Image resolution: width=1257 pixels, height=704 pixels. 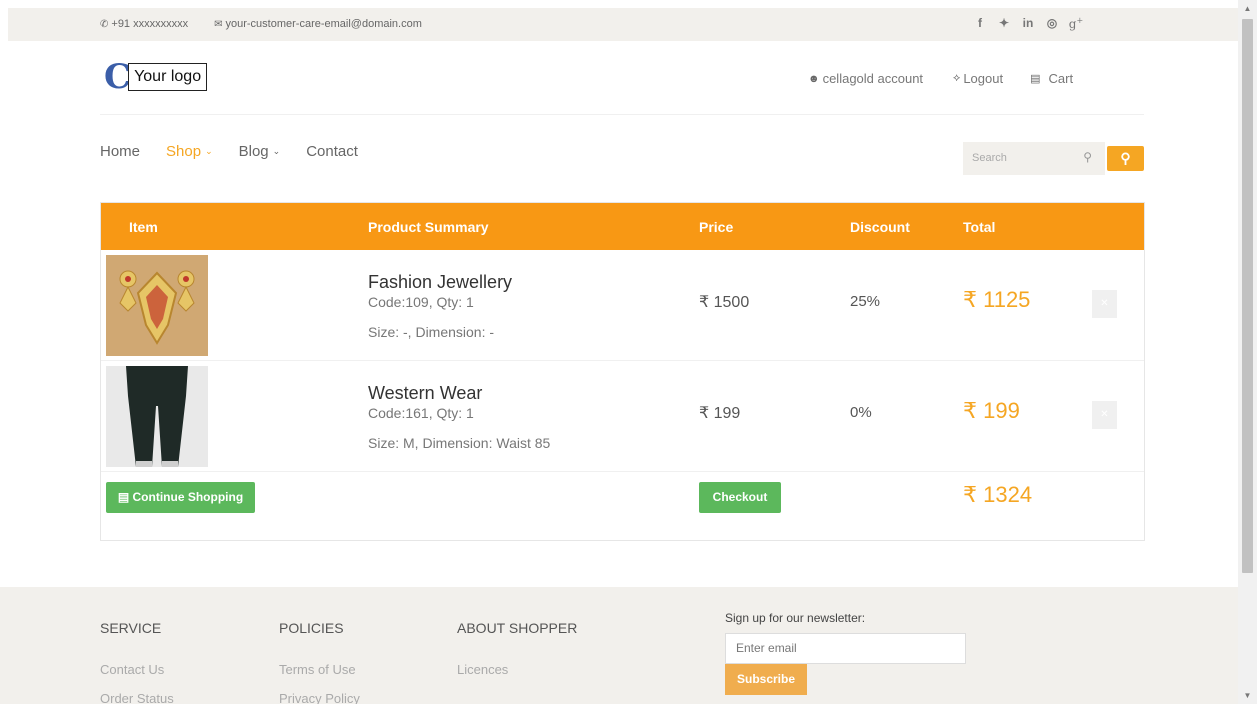 I want to click on product-size: Size: -, Dimension: -, so click(x=431, y=332).